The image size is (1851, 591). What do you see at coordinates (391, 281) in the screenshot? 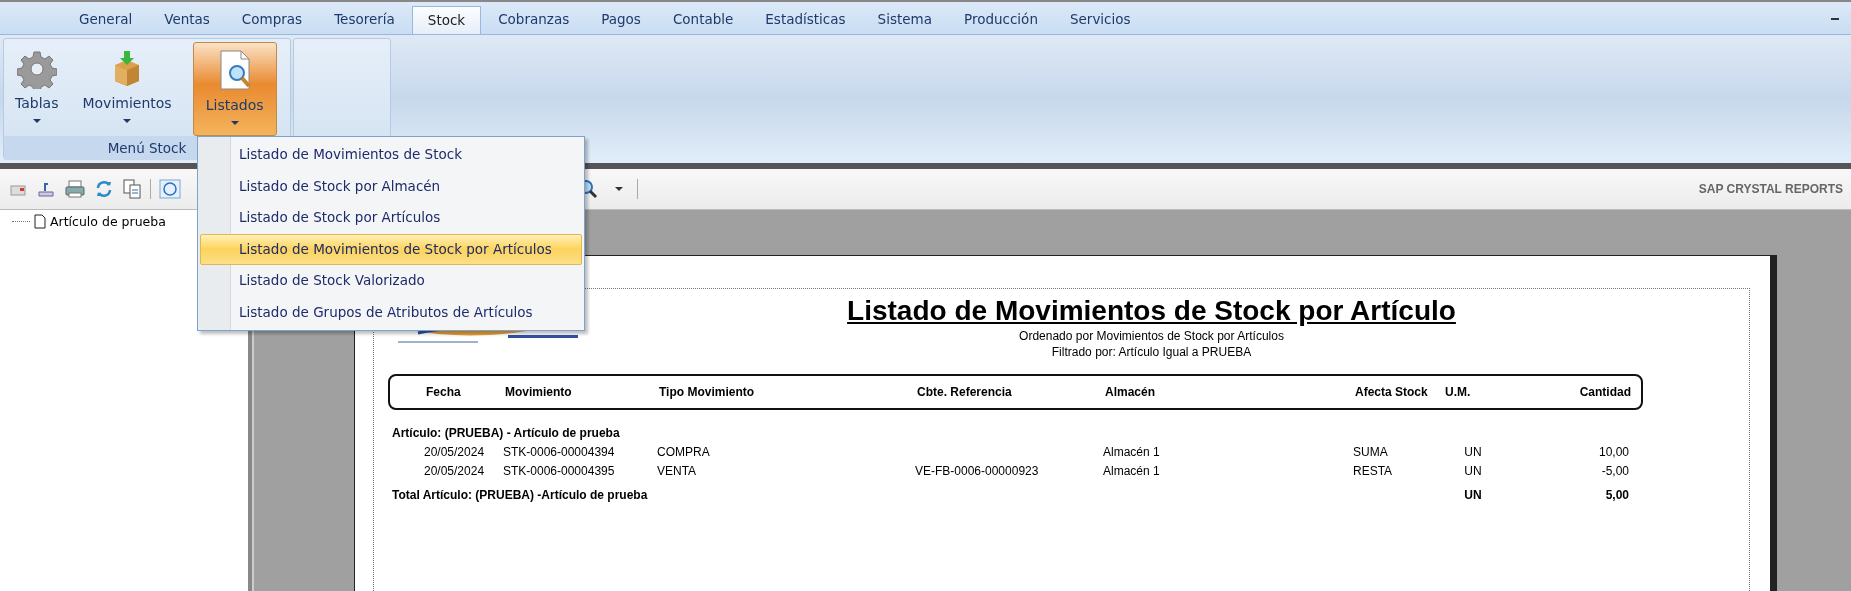
I see `menu-item: Listado de Stock Valorizado` at bounding box center [391, 281].